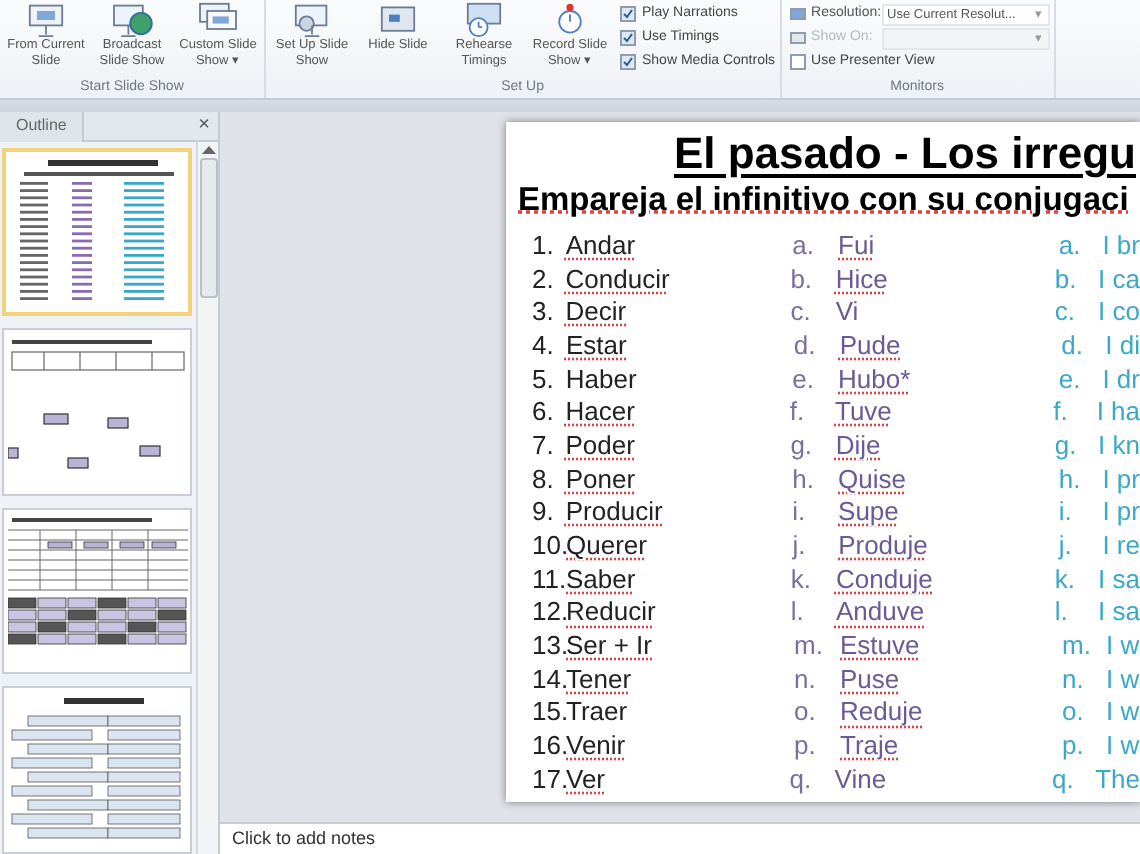 This screenshot has width=1140, height=854. I want to click on word: Hacer, so click(601, 411).